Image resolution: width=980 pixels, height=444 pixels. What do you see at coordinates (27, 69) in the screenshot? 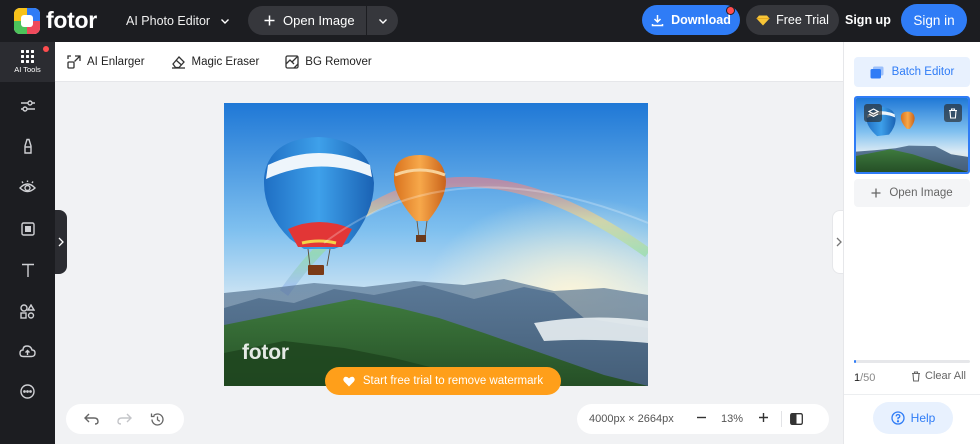
I see `sidebar-item-label: AI Tools` at bounding box center [27, 69].